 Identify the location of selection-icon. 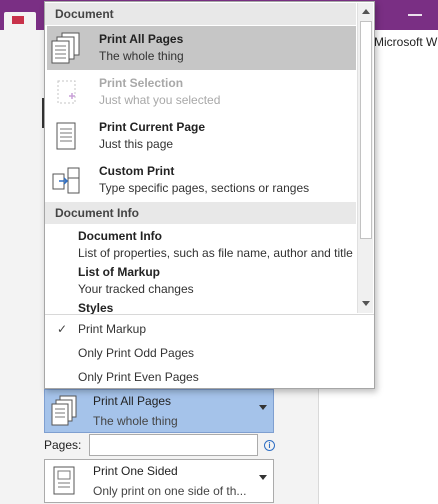
(66, 92).